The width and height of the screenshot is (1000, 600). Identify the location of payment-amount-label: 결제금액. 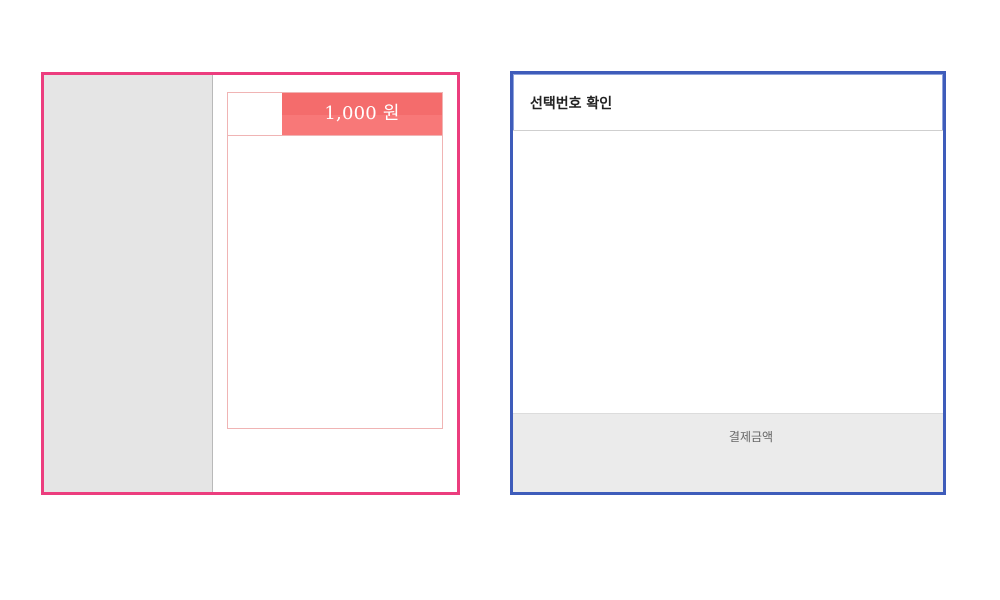
(751, 437).